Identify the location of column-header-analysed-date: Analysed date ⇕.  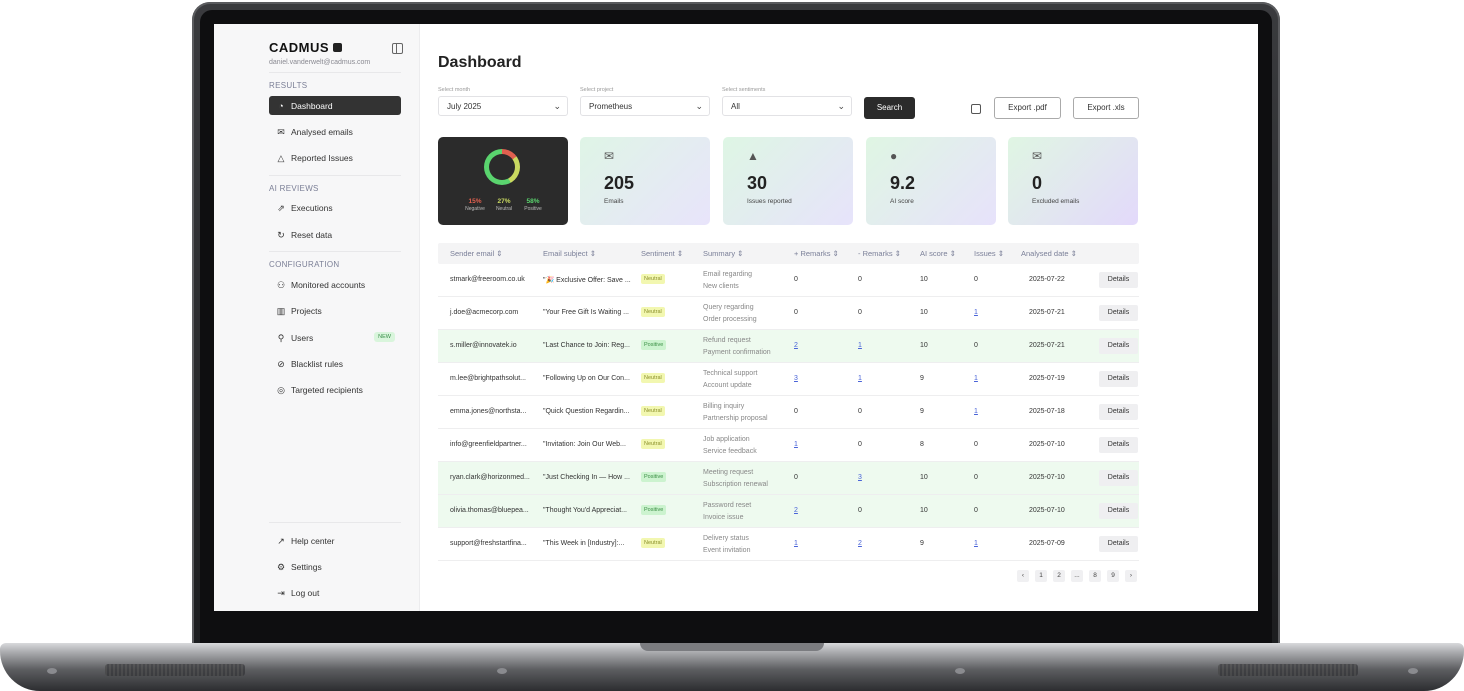
(1049, 253).